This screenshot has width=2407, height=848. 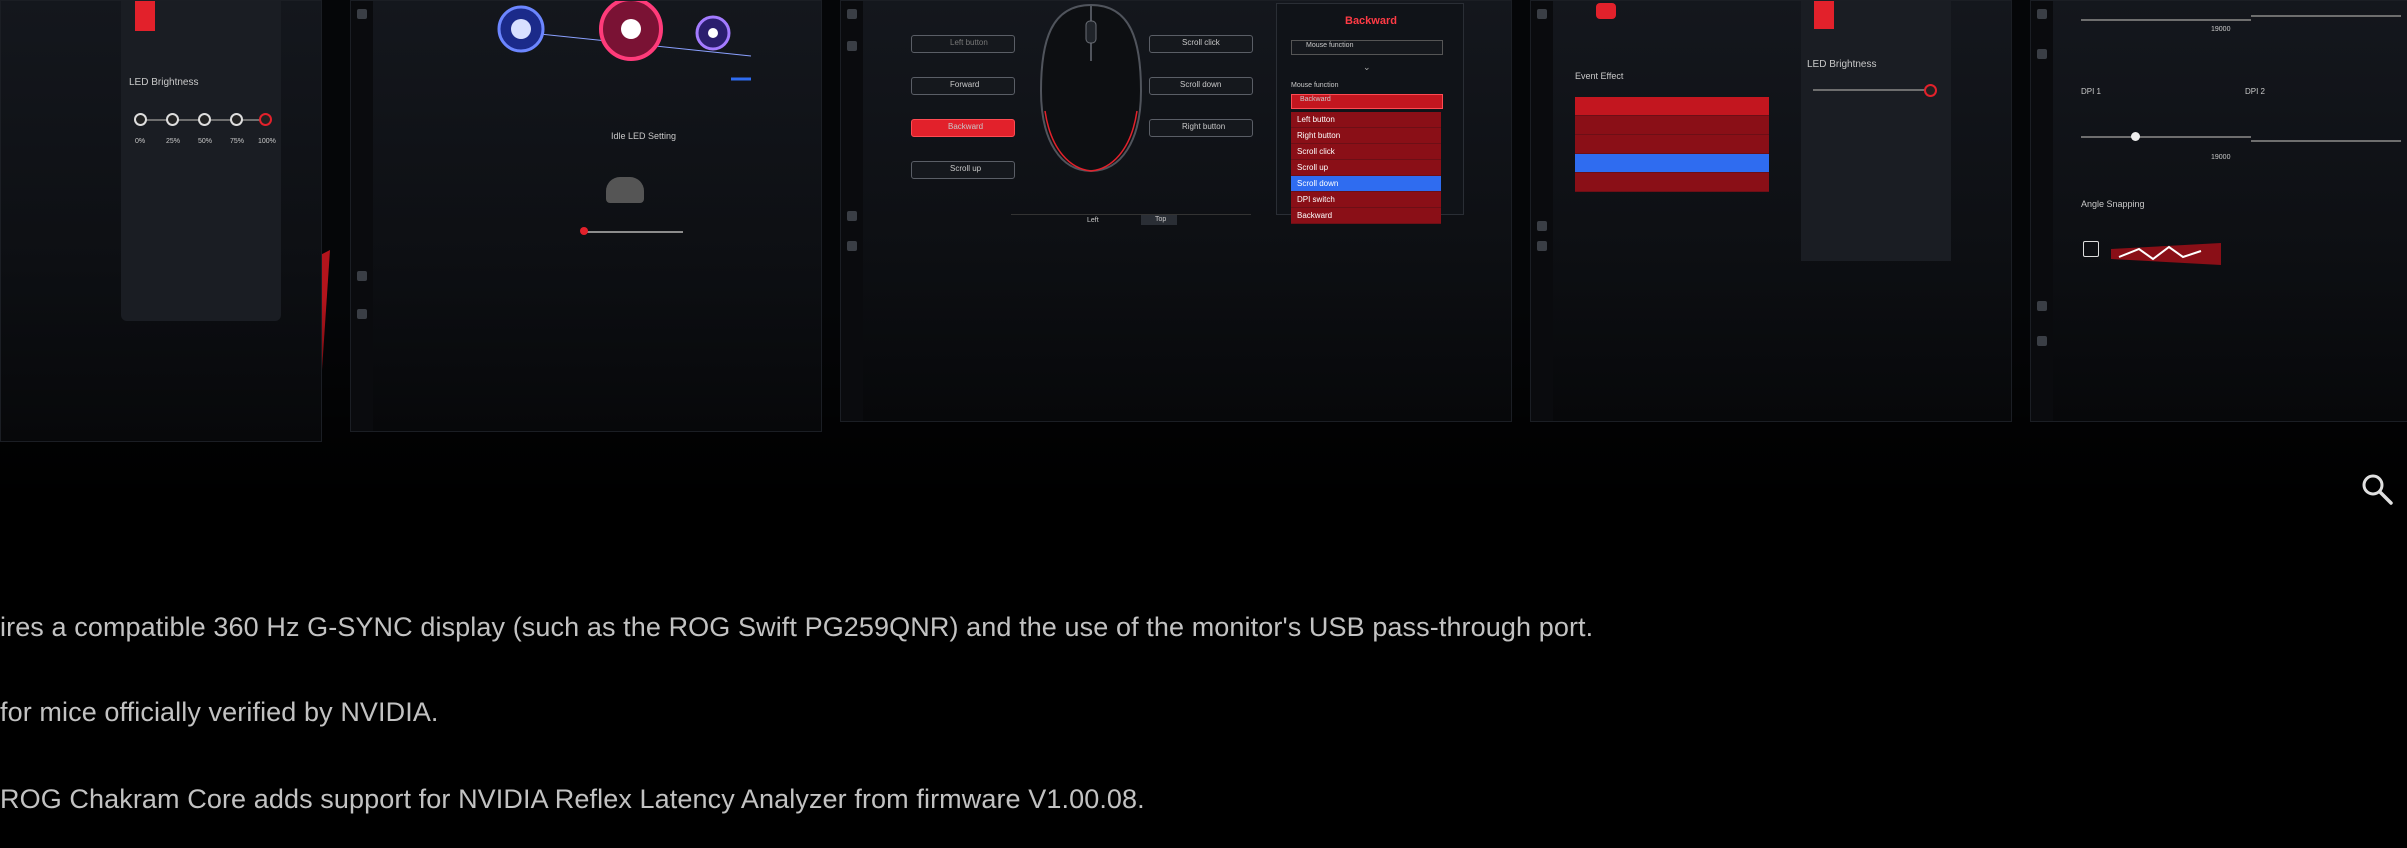 I want to click on zoom-button, so click(x=2377, y=489).